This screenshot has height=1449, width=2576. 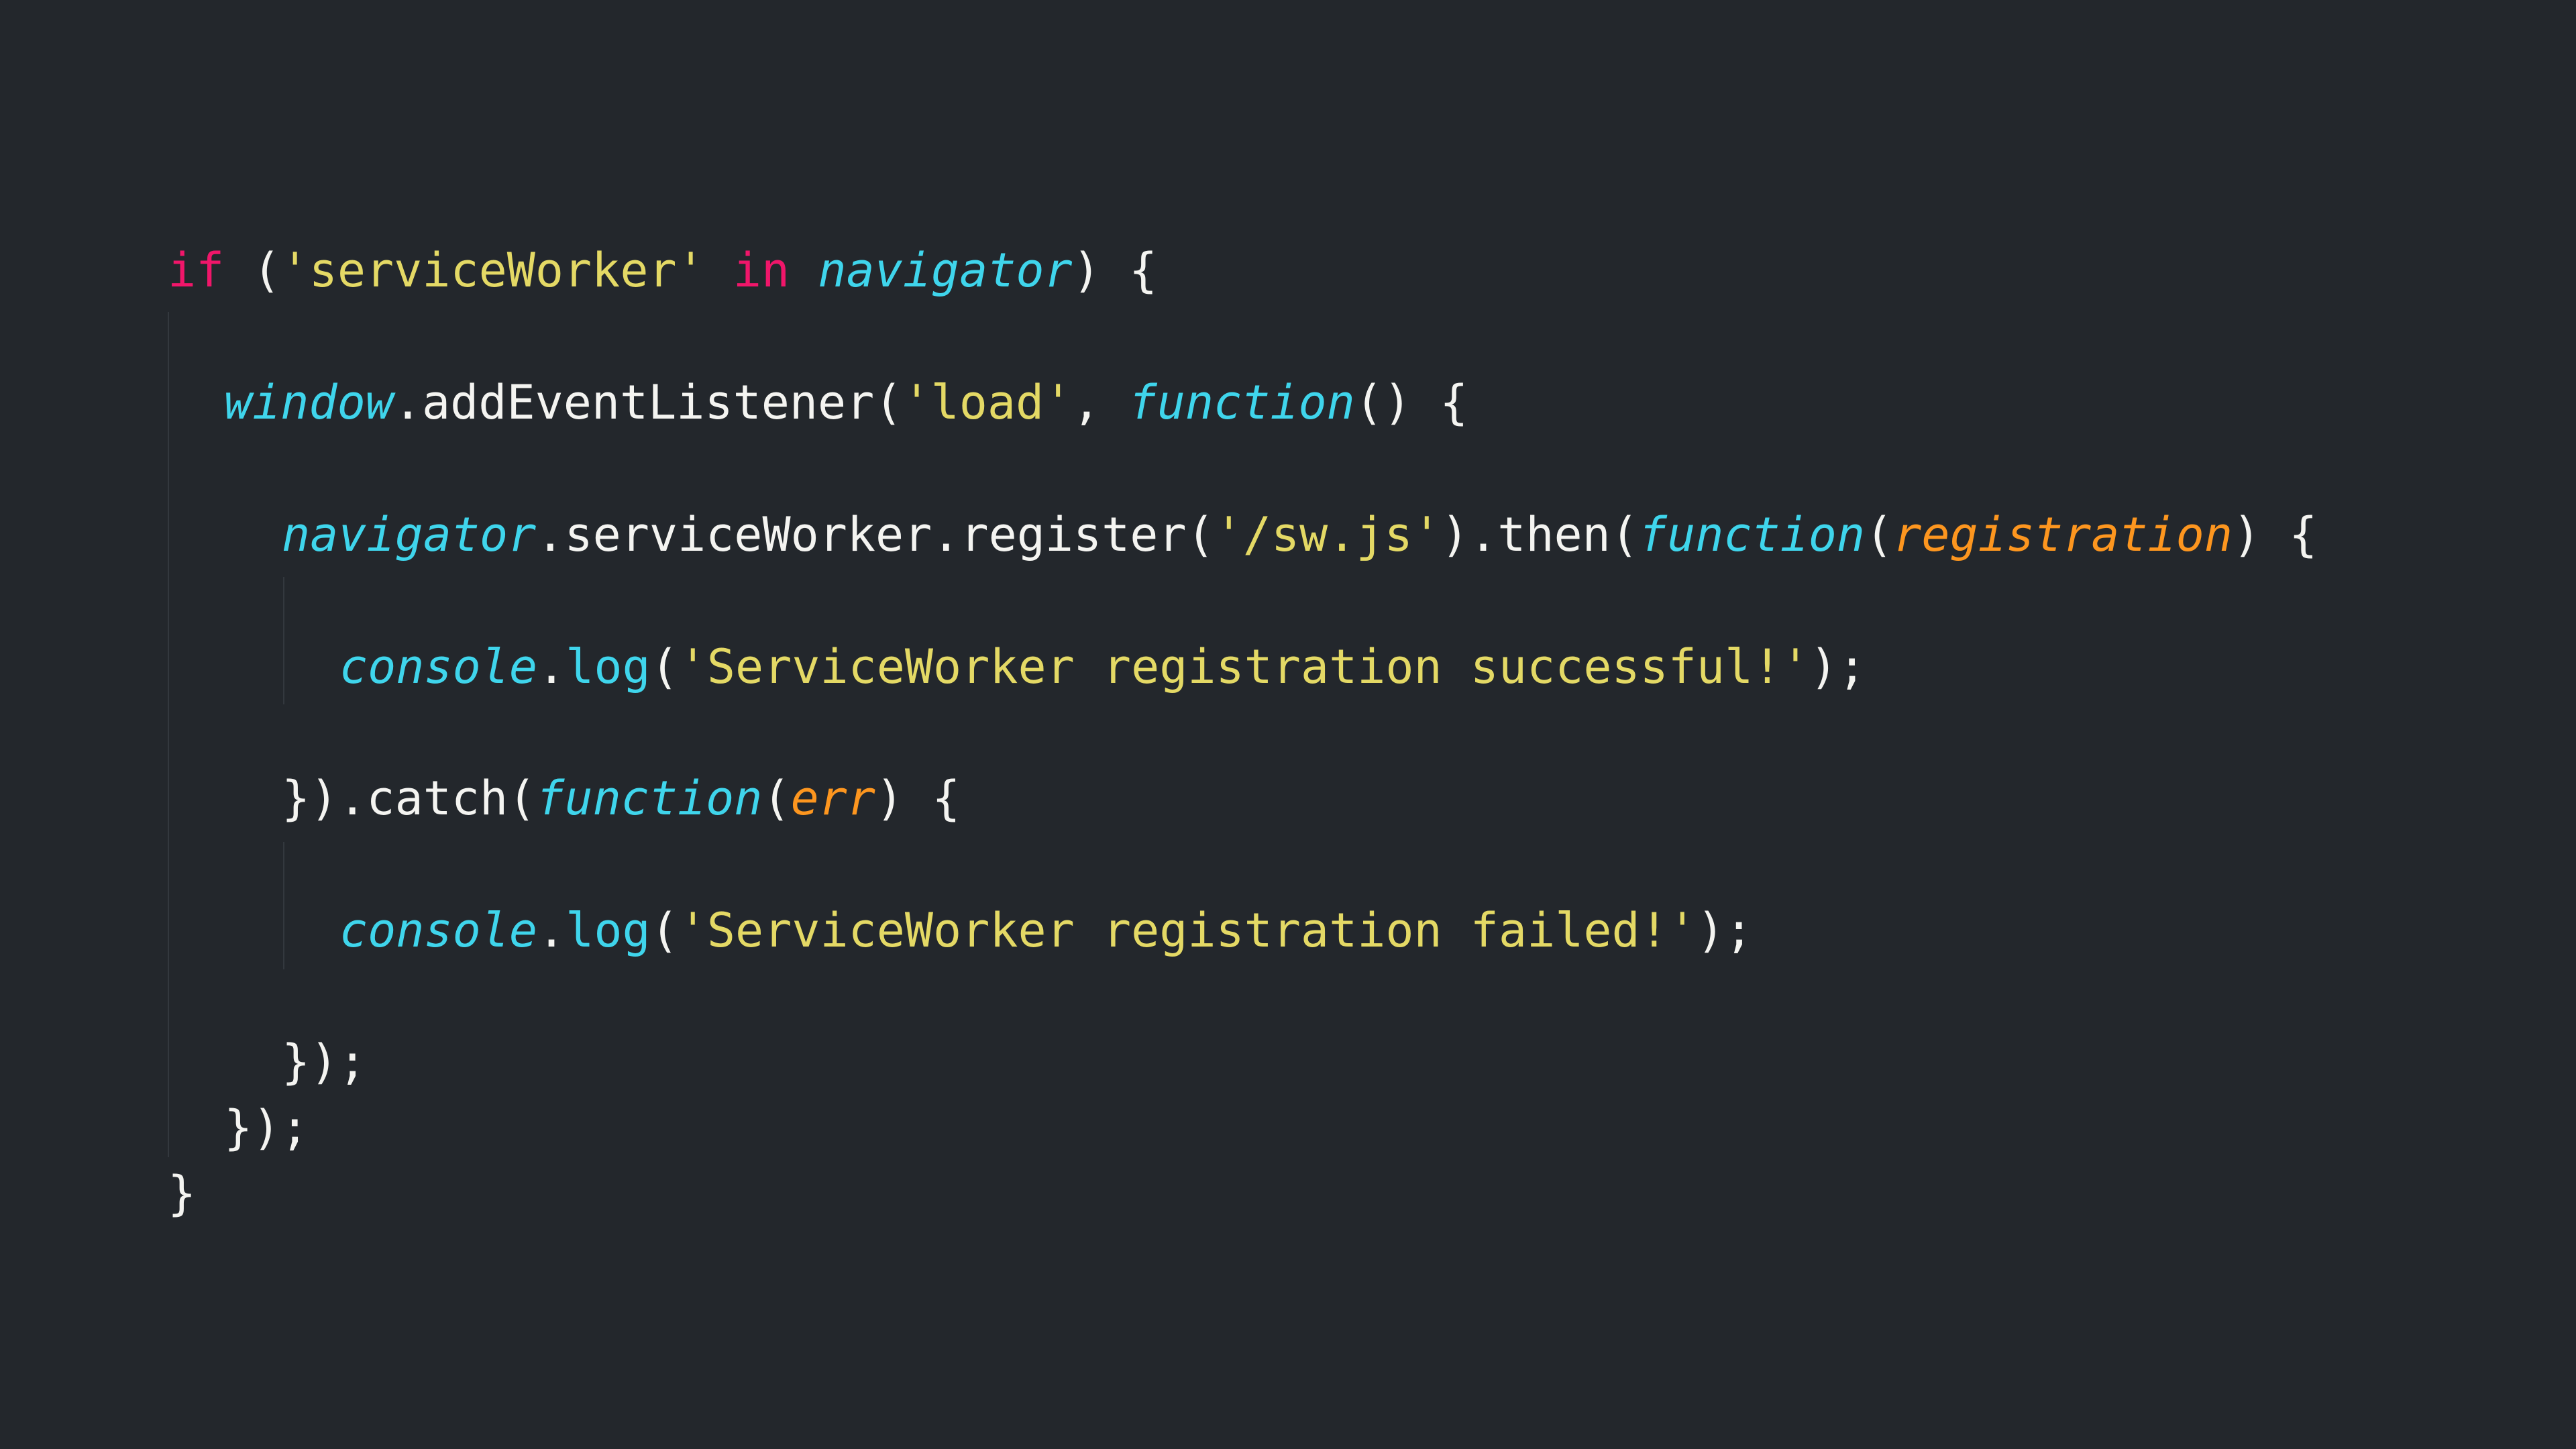 What do you see at coordinates (196, 270) in the screenshot?
I see `keyword-if: if` at bounding box center [196, 270].